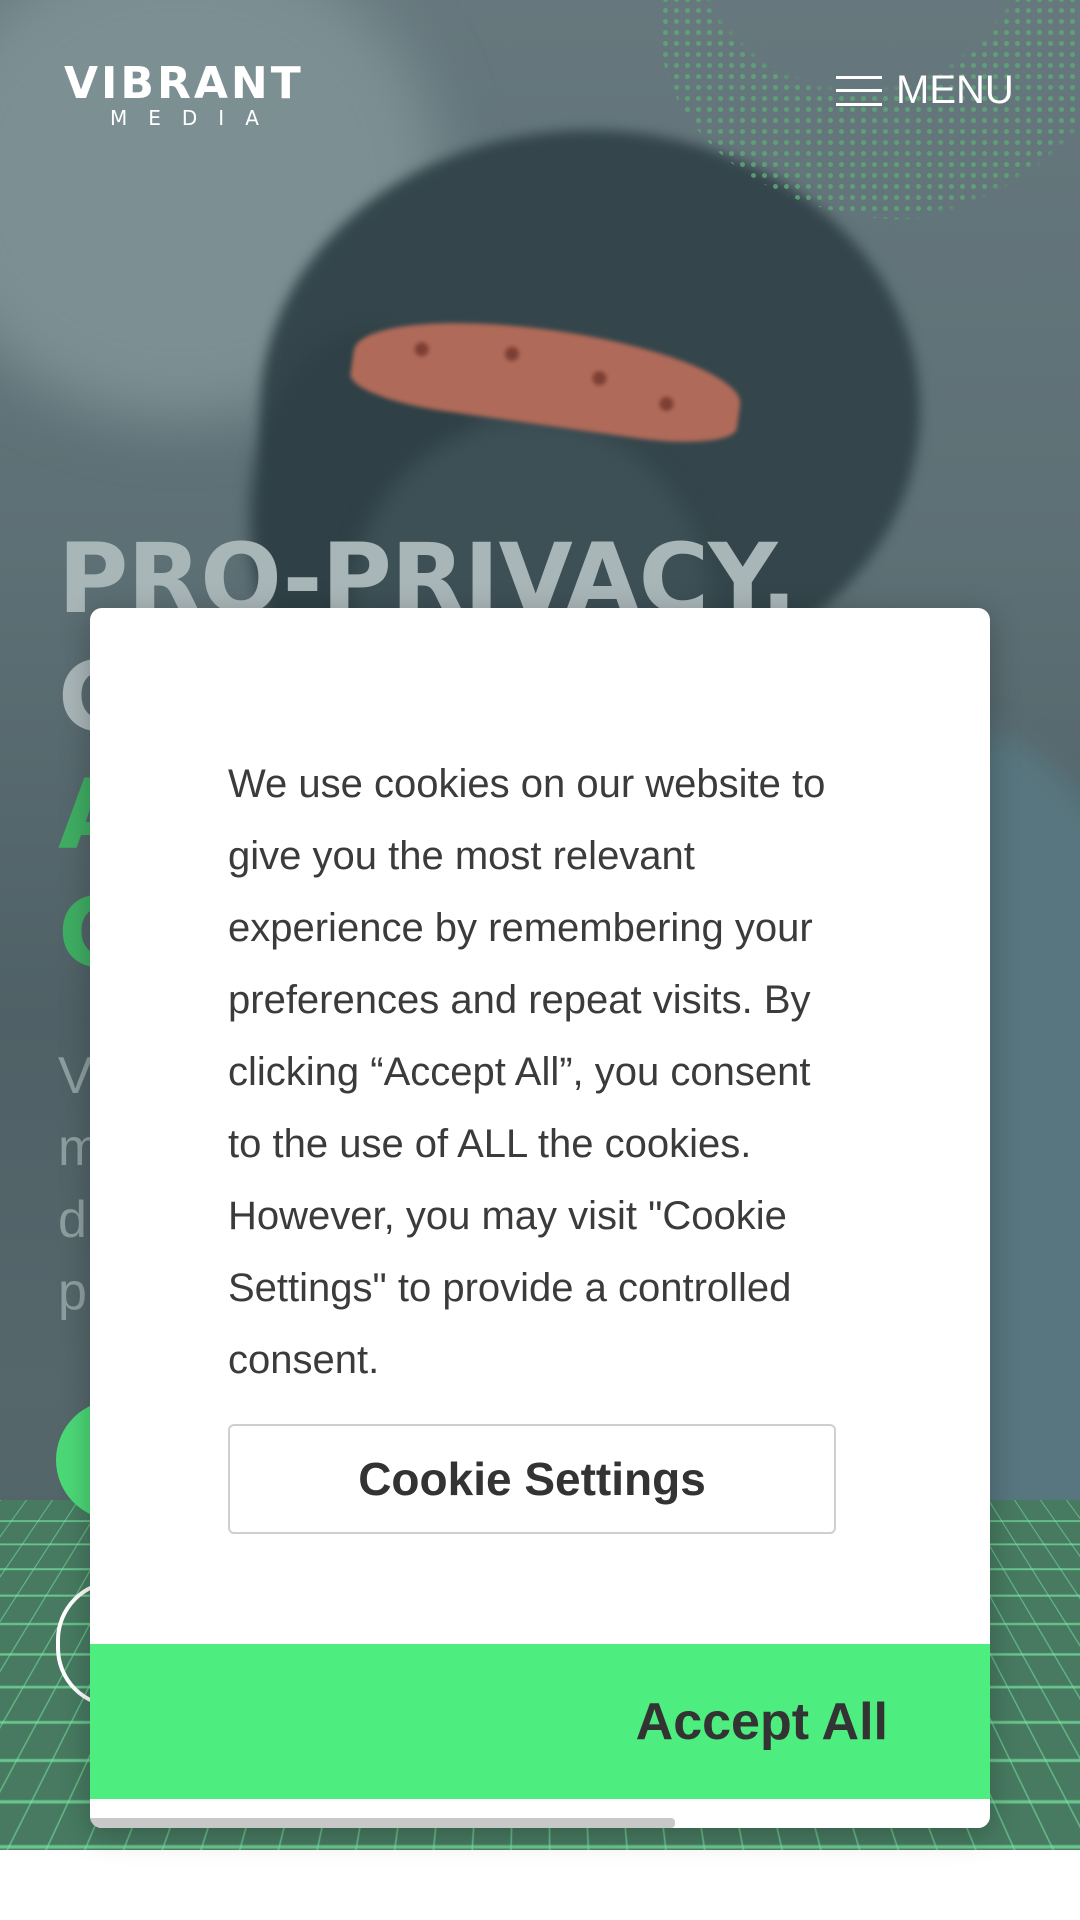 The height and width of the screenshot is (1920, 1080). I want to click on accept-all-button: Accept All, so click(540, 1721).